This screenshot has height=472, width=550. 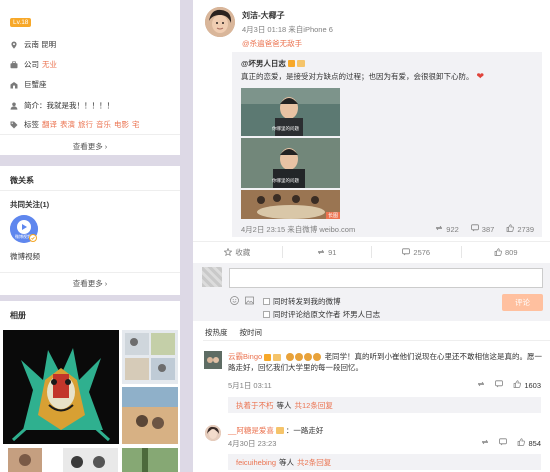 I want to click on company-row: 公司 无业, so click(x=33, y=64).